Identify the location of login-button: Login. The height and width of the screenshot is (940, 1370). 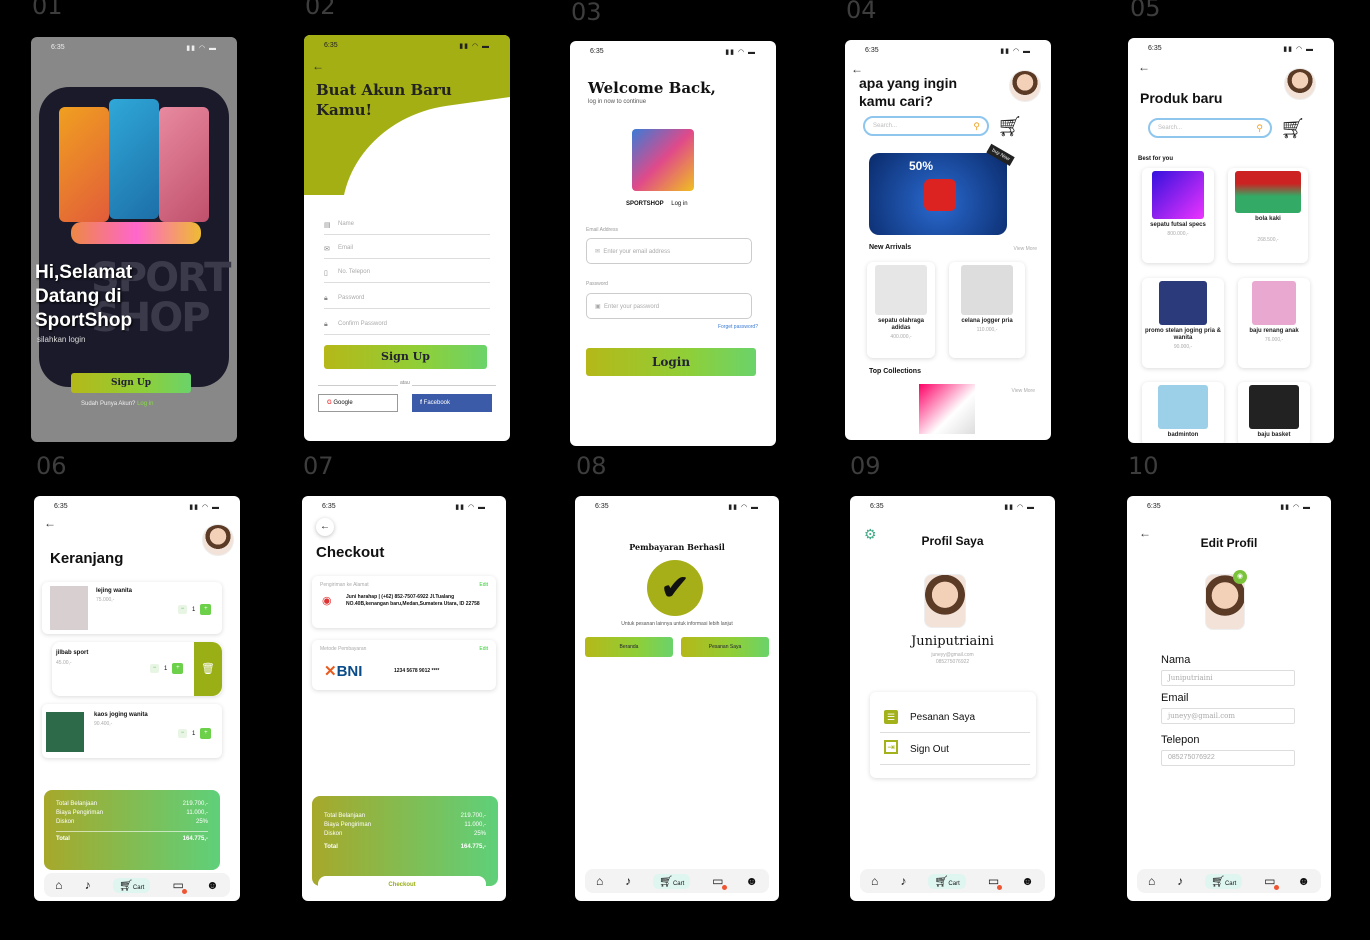
(671, 362).